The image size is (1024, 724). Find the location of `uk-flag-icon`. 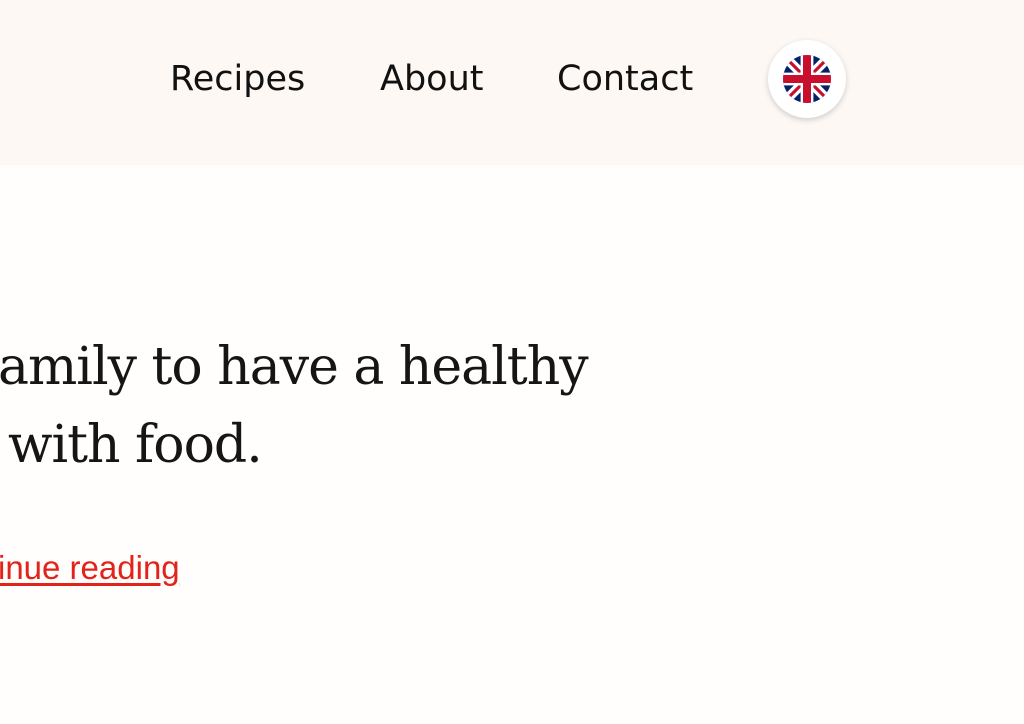

uk-flag-icon is located at coordinates (807, 79).